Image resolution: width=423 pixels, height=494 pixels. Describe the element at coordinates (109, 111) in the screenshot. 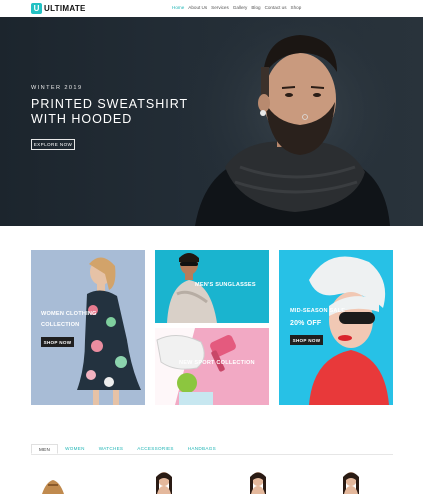

I see `hero-title: PRINTED SWEATSHIRT WITH HOODED` at that location.